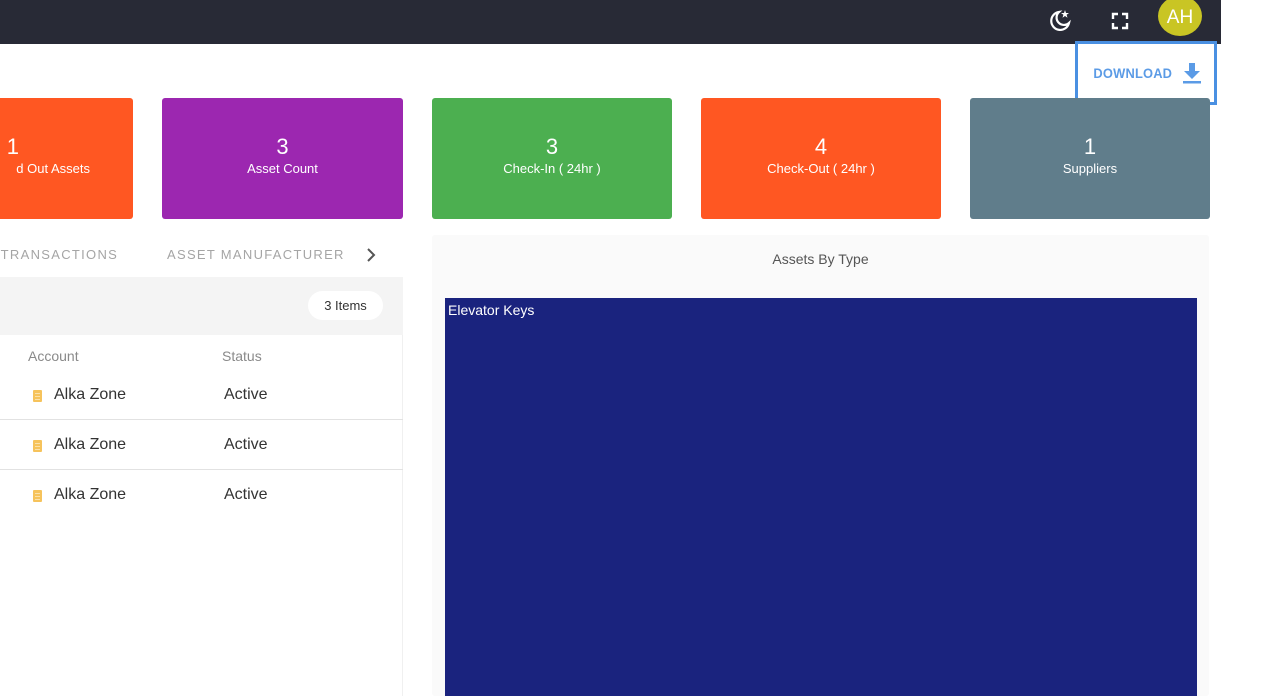 The image size is (1261, 696). Describe the element at coordinates (491, 310) in the screenshot. I see `treemap-cell-label: Elevator Keys` at that location.